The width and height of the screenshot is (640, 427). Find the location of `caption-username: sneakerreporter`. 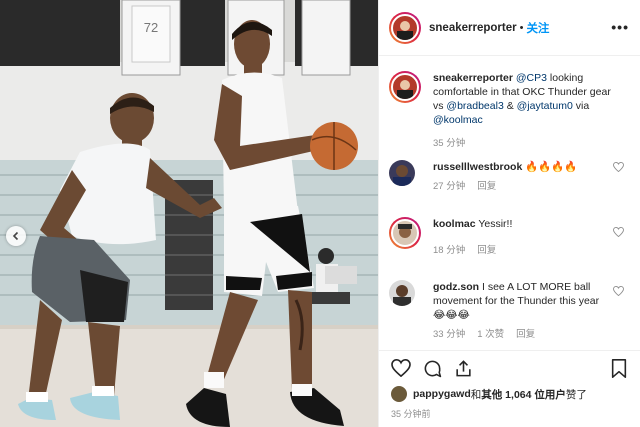

caption-username: sneakerreporter is located at coordinates (473, 78).